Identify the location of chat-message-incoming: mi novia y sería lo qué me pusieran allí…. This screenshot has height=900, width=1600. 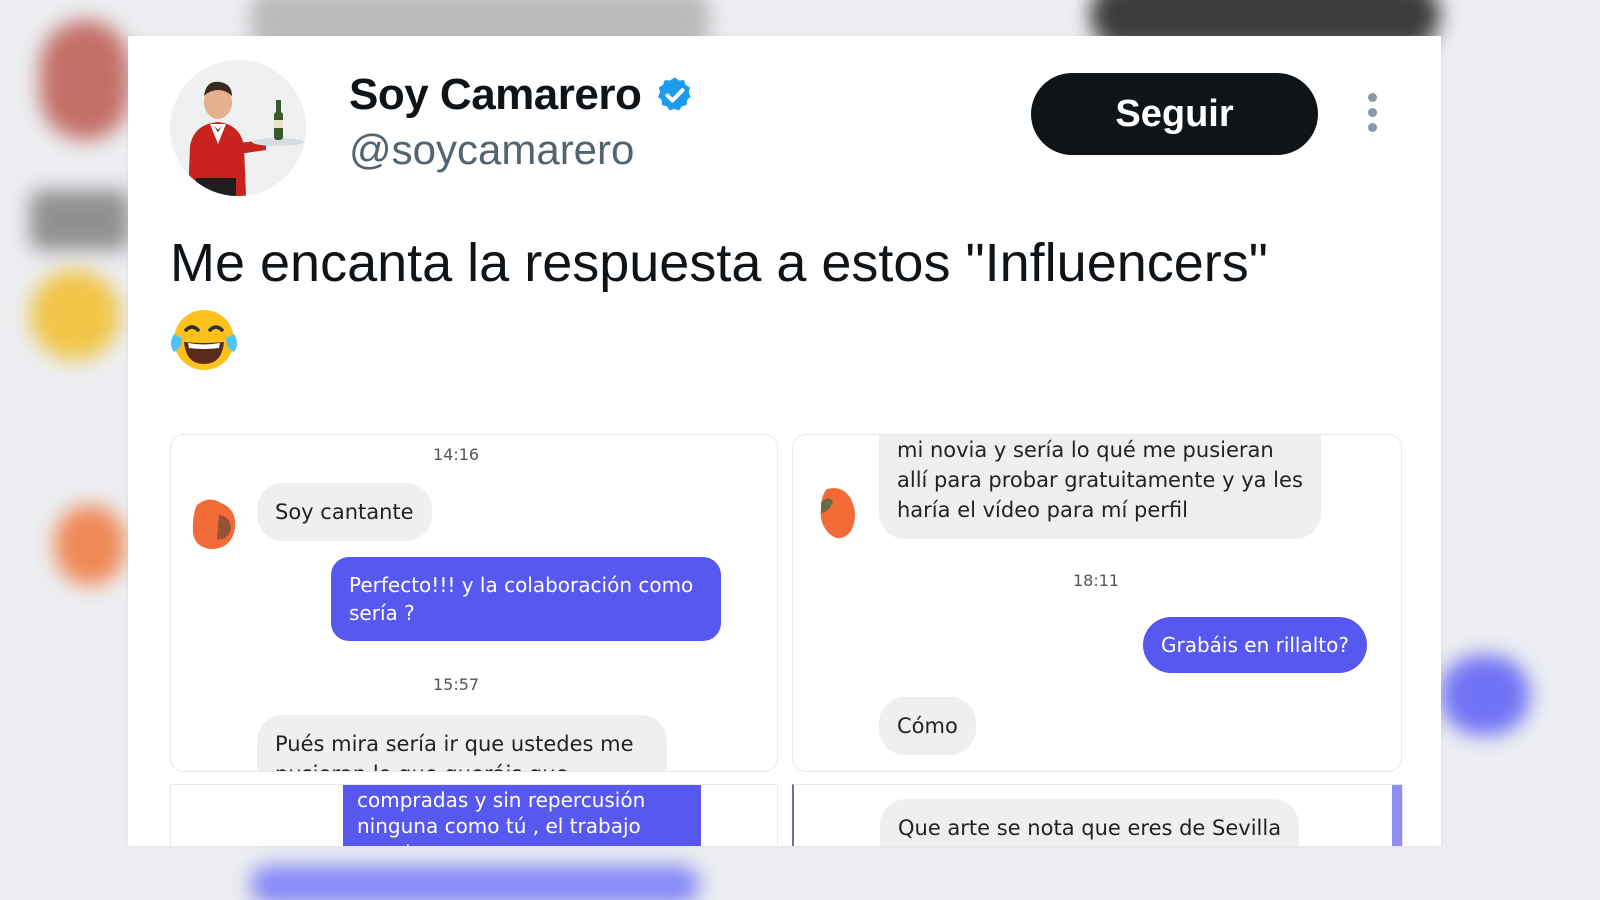
(1100, 487).